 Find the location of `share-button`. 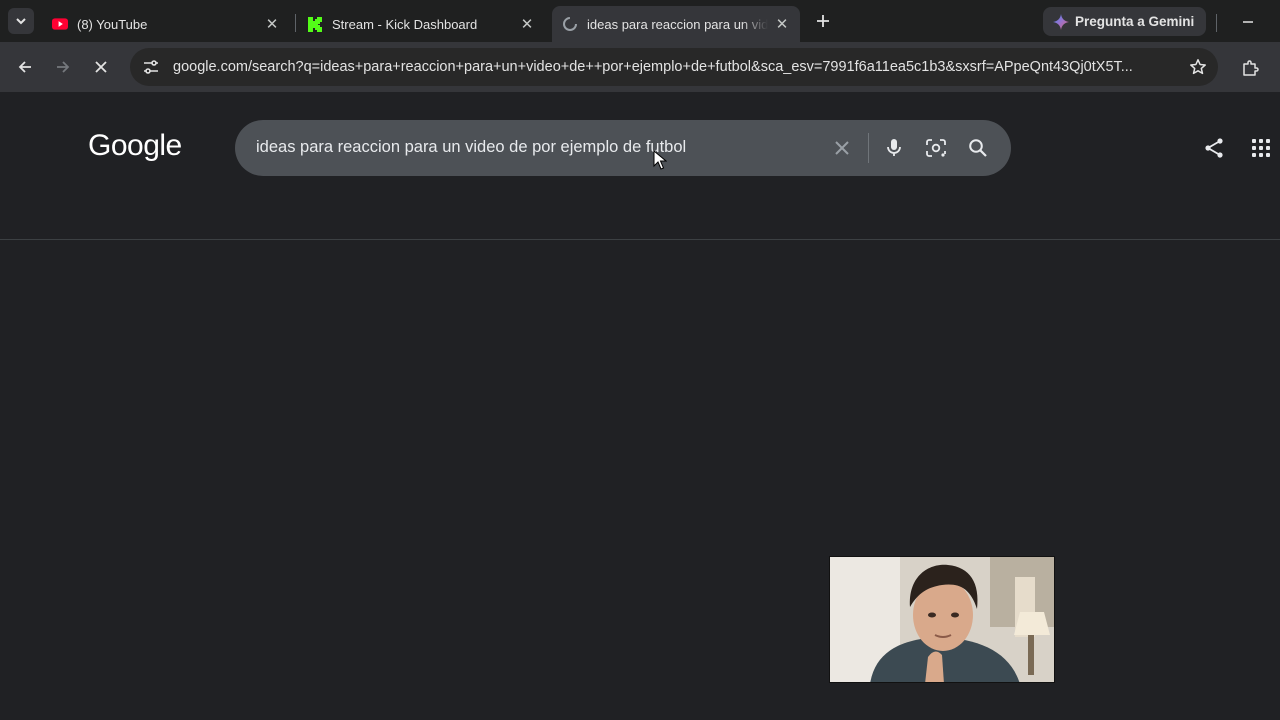

share-button is located at coordinates (1214, 148).